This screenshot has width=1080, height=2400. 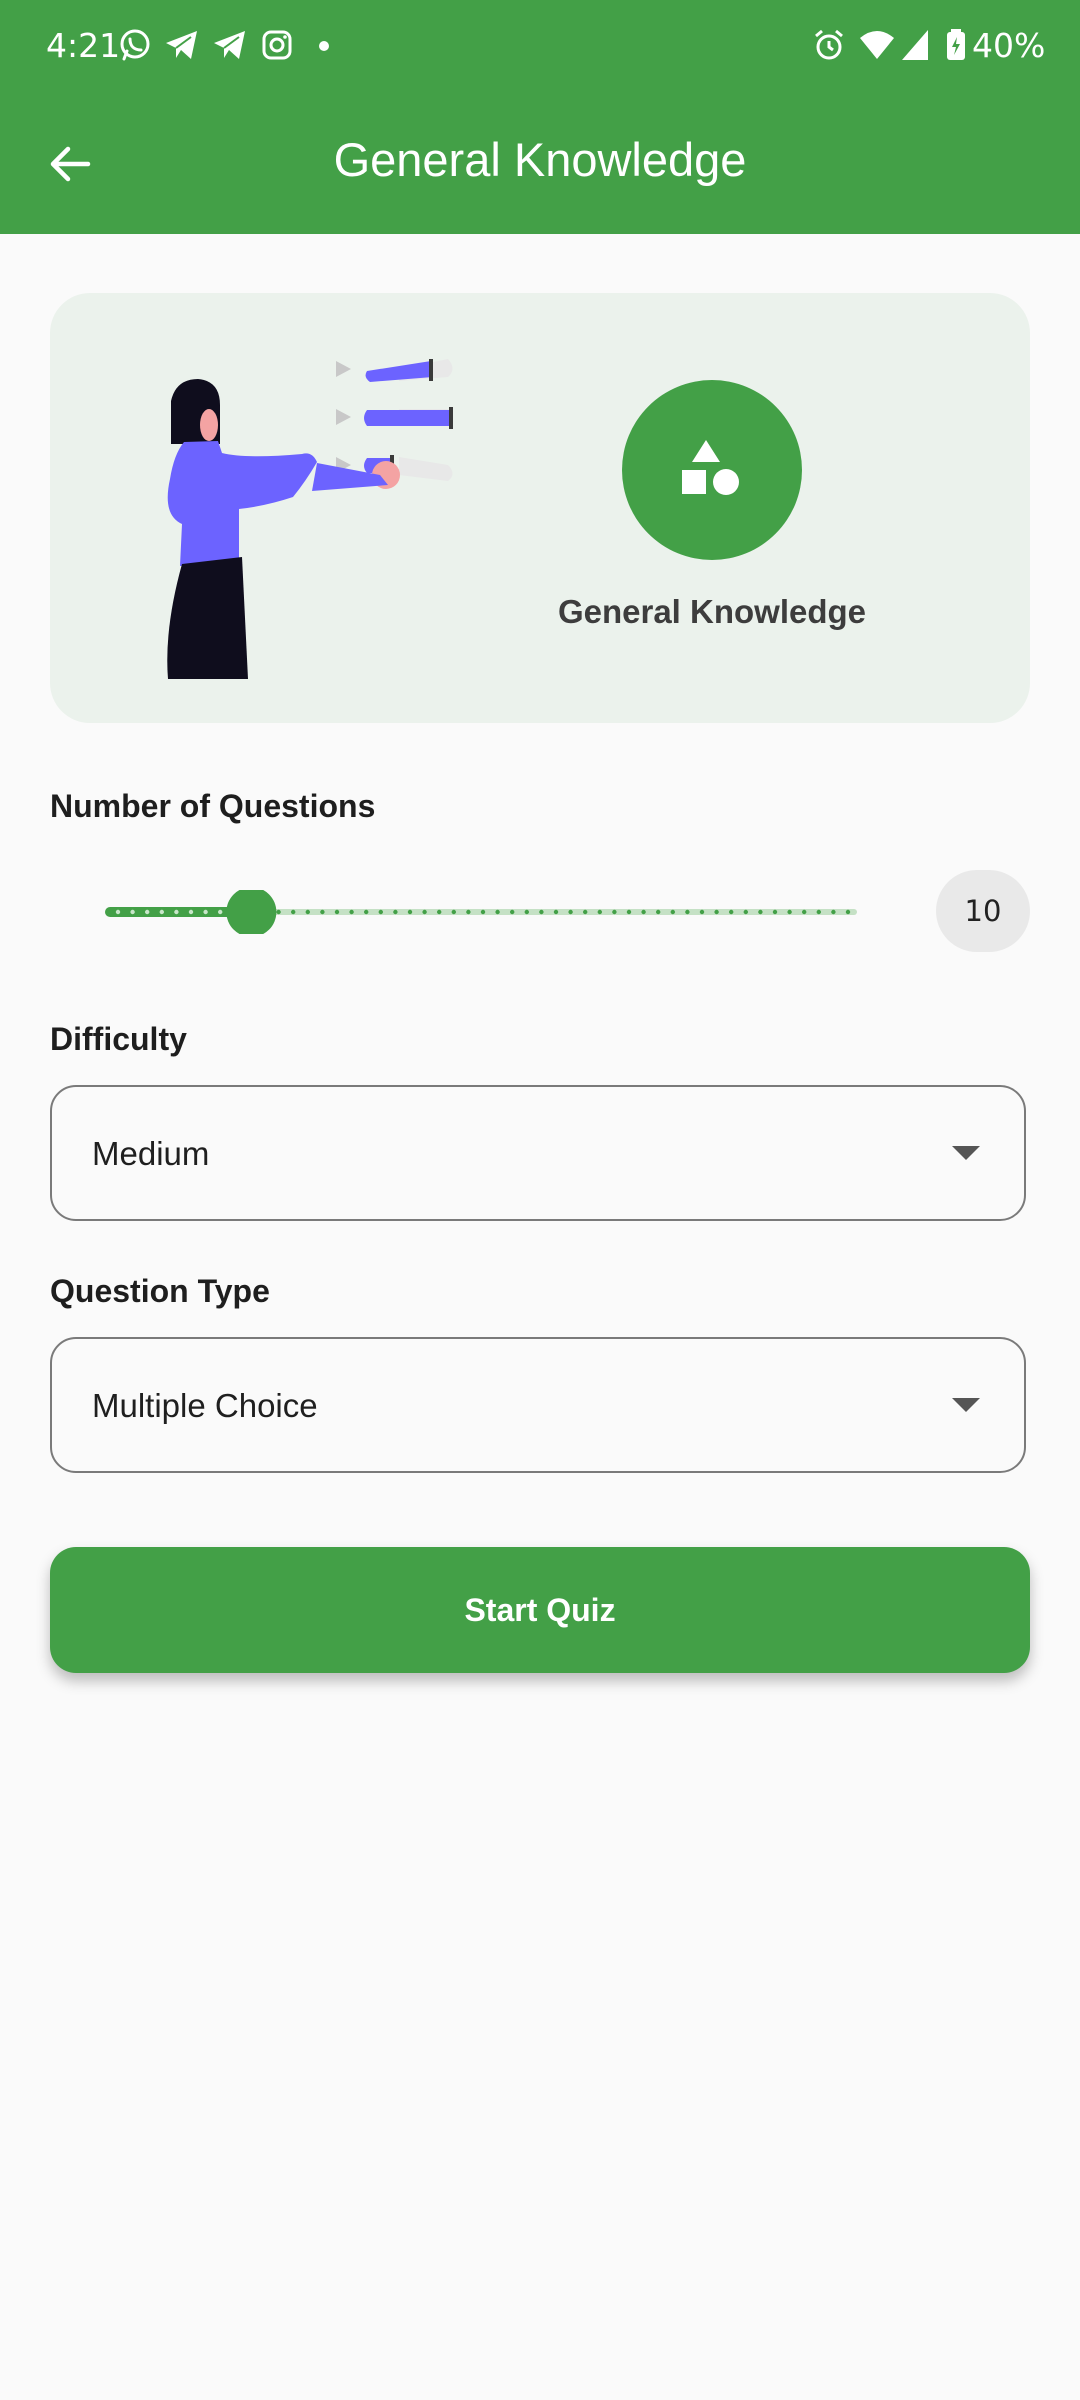 What do you see at coordinates (151, 1153) in the screenshot?
I see `difficulty-value: Medium` at bounding box center [151, 1153].